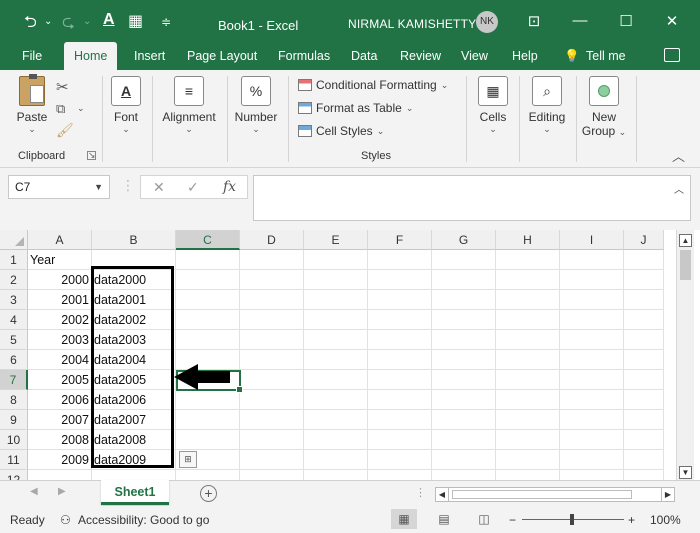  What do you see at coordinates (400, 280) in the screenshot?
I see `cell-f2` at bounding box center [400, 280].